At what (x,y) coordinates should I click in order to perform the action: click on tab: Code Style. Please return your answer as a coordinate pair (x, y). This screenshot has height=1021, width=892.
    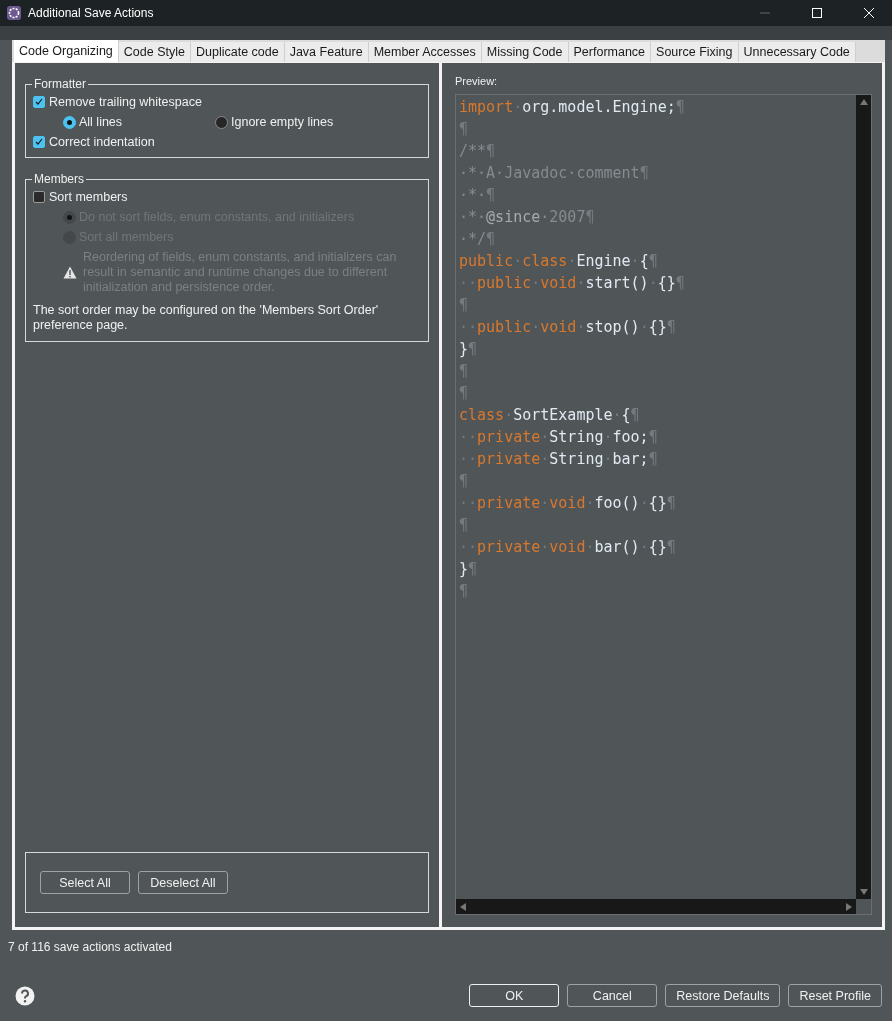
    Looking at the image, I should click on (154, 52).